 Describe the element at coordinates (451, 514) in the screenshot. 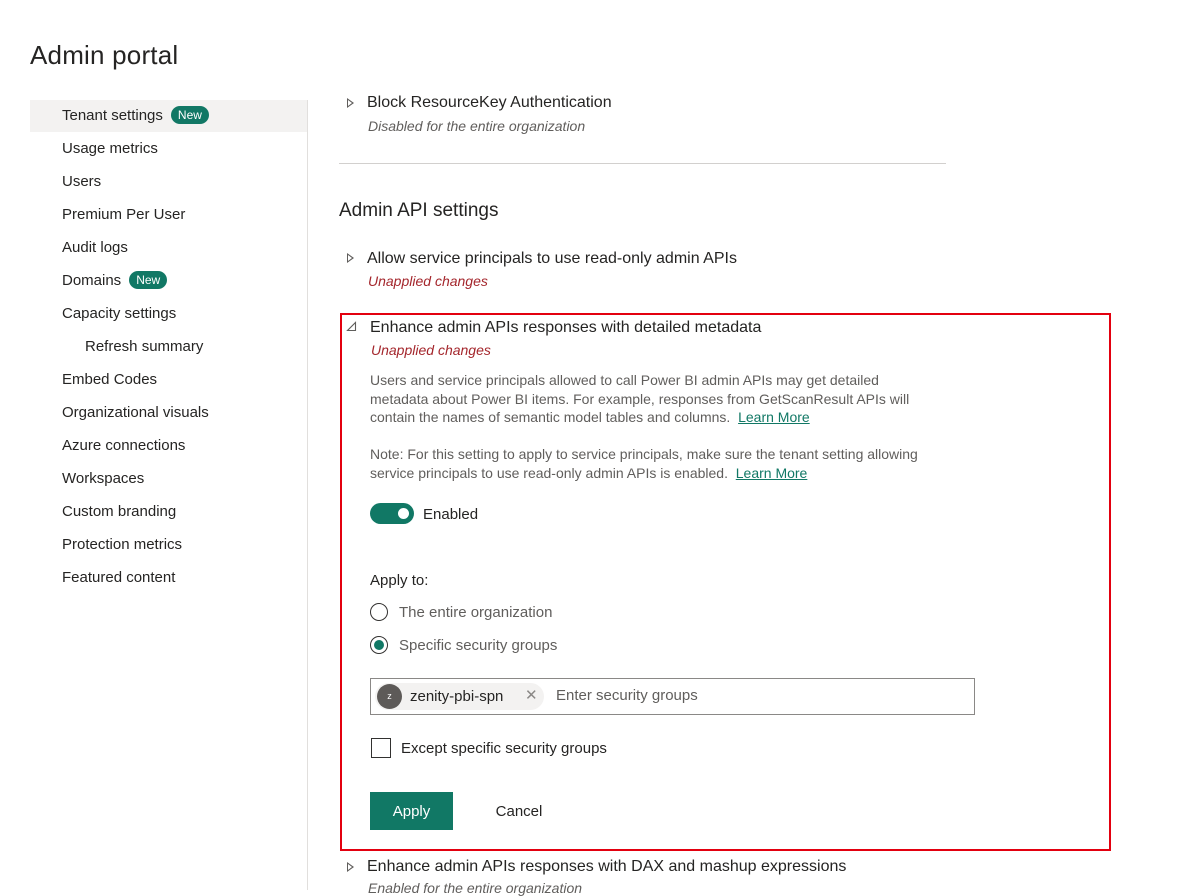

I see `toggle-label: Enabled` at that location.